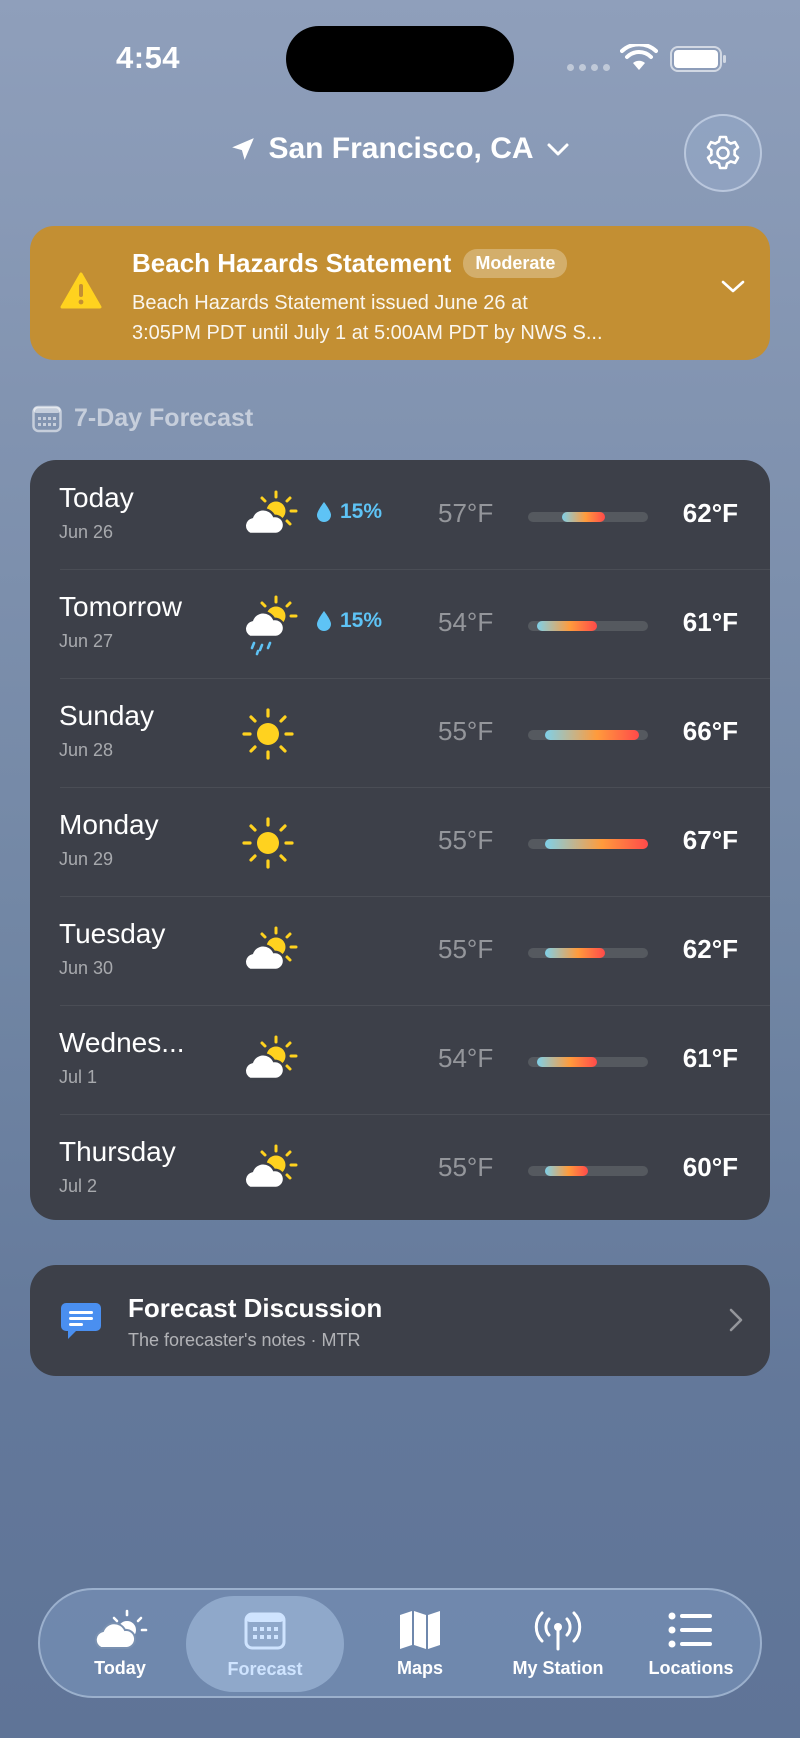  What do you see at coordinates (292, 263) in the screenshot?
I see `alert-title: Beach Hazards Statement` at bounding box center [292, 263].